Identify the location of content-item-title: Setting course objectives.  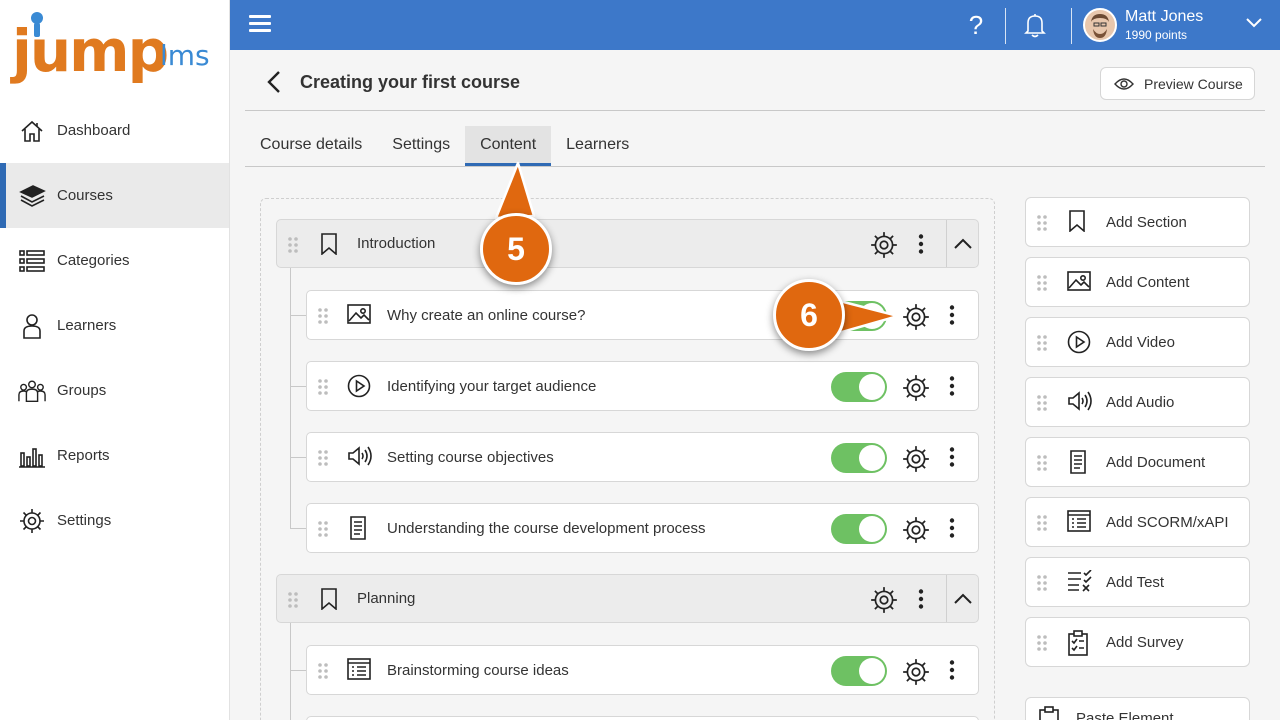
(470, 457).